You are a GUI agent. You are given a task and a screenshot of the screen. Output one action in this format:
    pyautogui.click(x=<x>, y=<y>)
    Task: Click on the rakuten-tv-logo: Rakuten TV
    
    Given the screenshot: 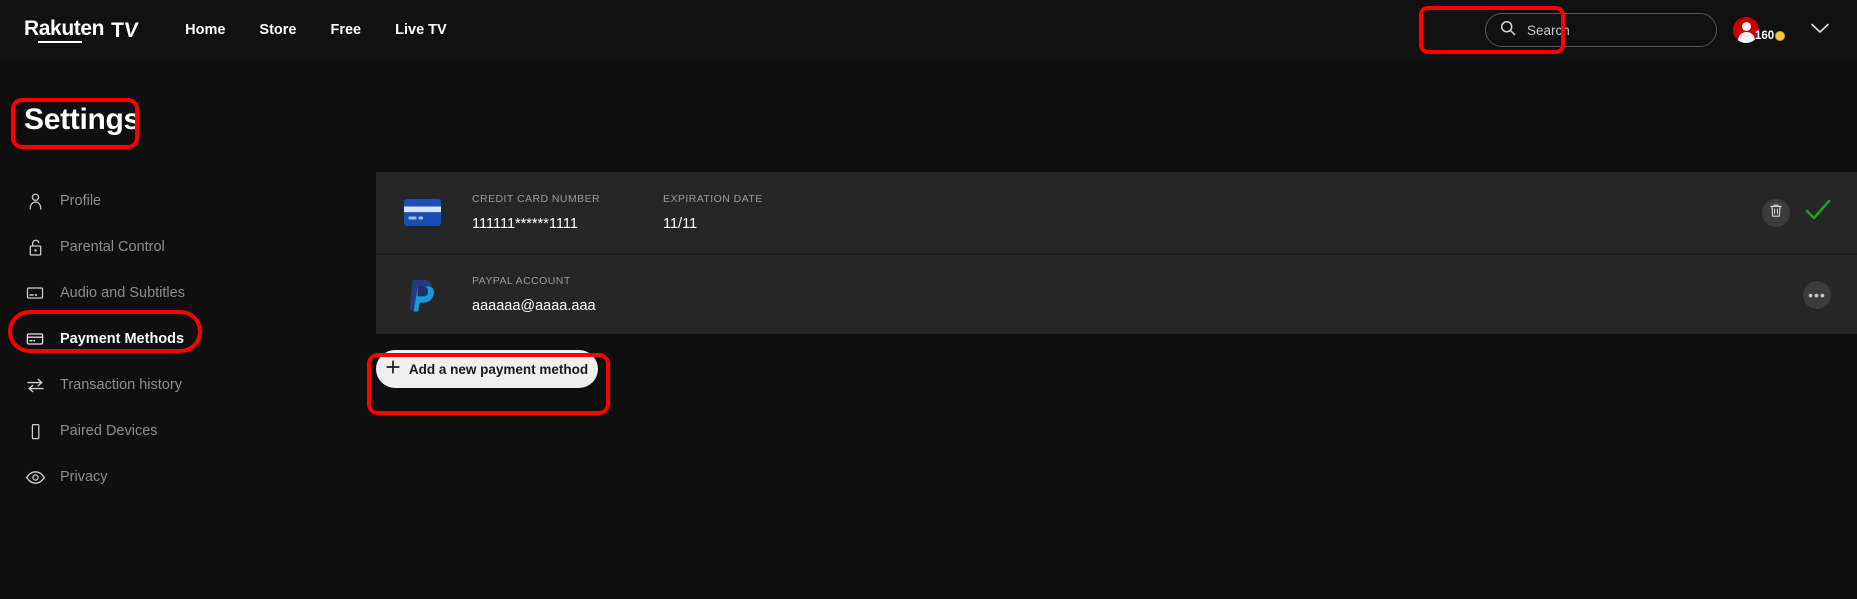 What is the action you would take?
    pyautogui.click(x=81, y=30)
    